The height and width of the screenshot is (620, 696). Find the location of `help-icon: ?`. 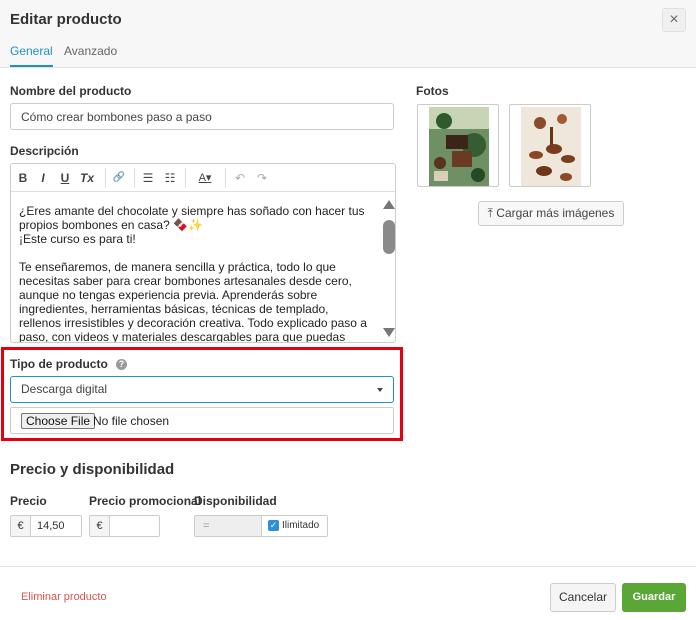

help-icon: ? is located at coordinates (121, 364).